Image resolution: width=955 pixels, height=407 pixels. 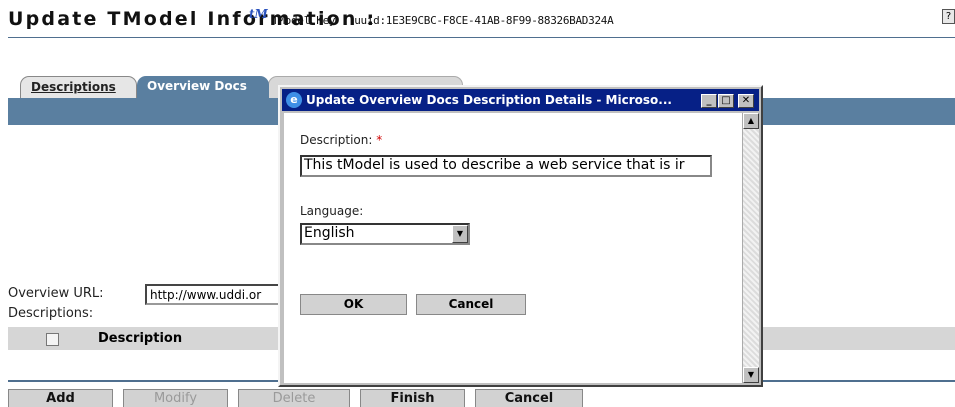 What do you see at coordinates (726, 101) in the screenshot?
I see `maximize-icon: □` at bounding box center [726, 101].